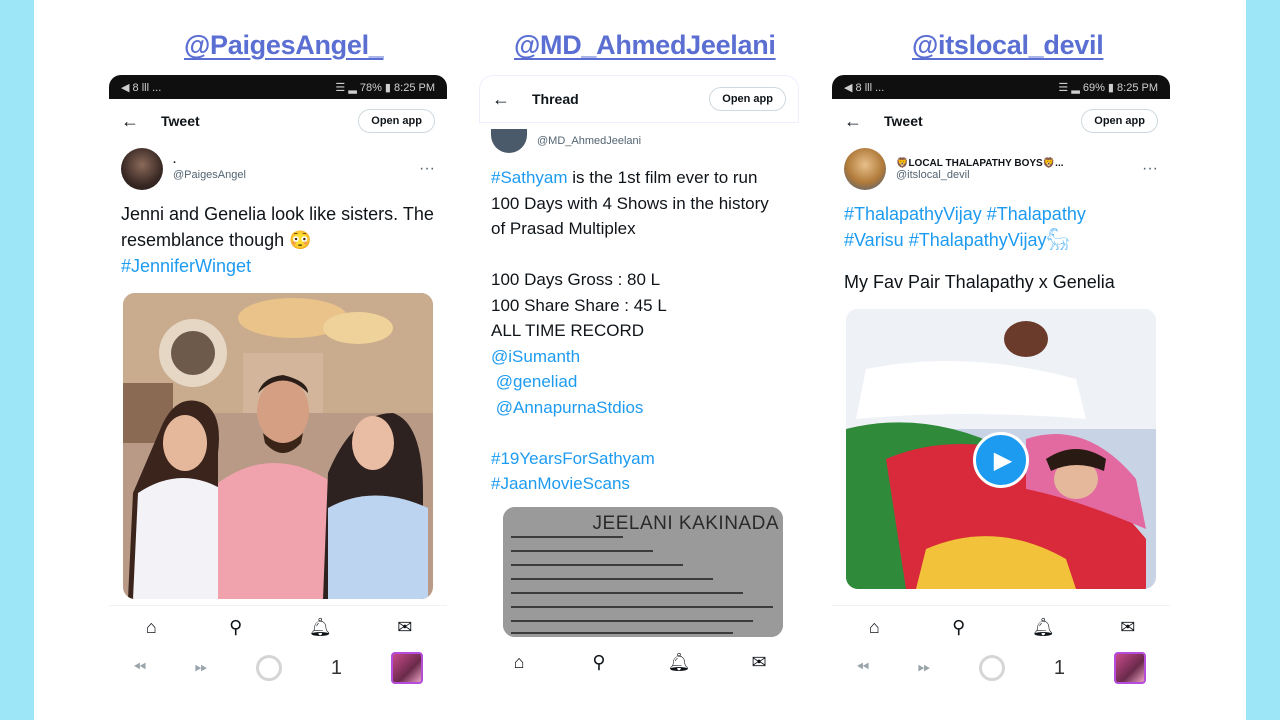  What do you see at coordinates (175, 163) in the screenshot?
I see `author-name: ·` at bounding box center [175, 163].